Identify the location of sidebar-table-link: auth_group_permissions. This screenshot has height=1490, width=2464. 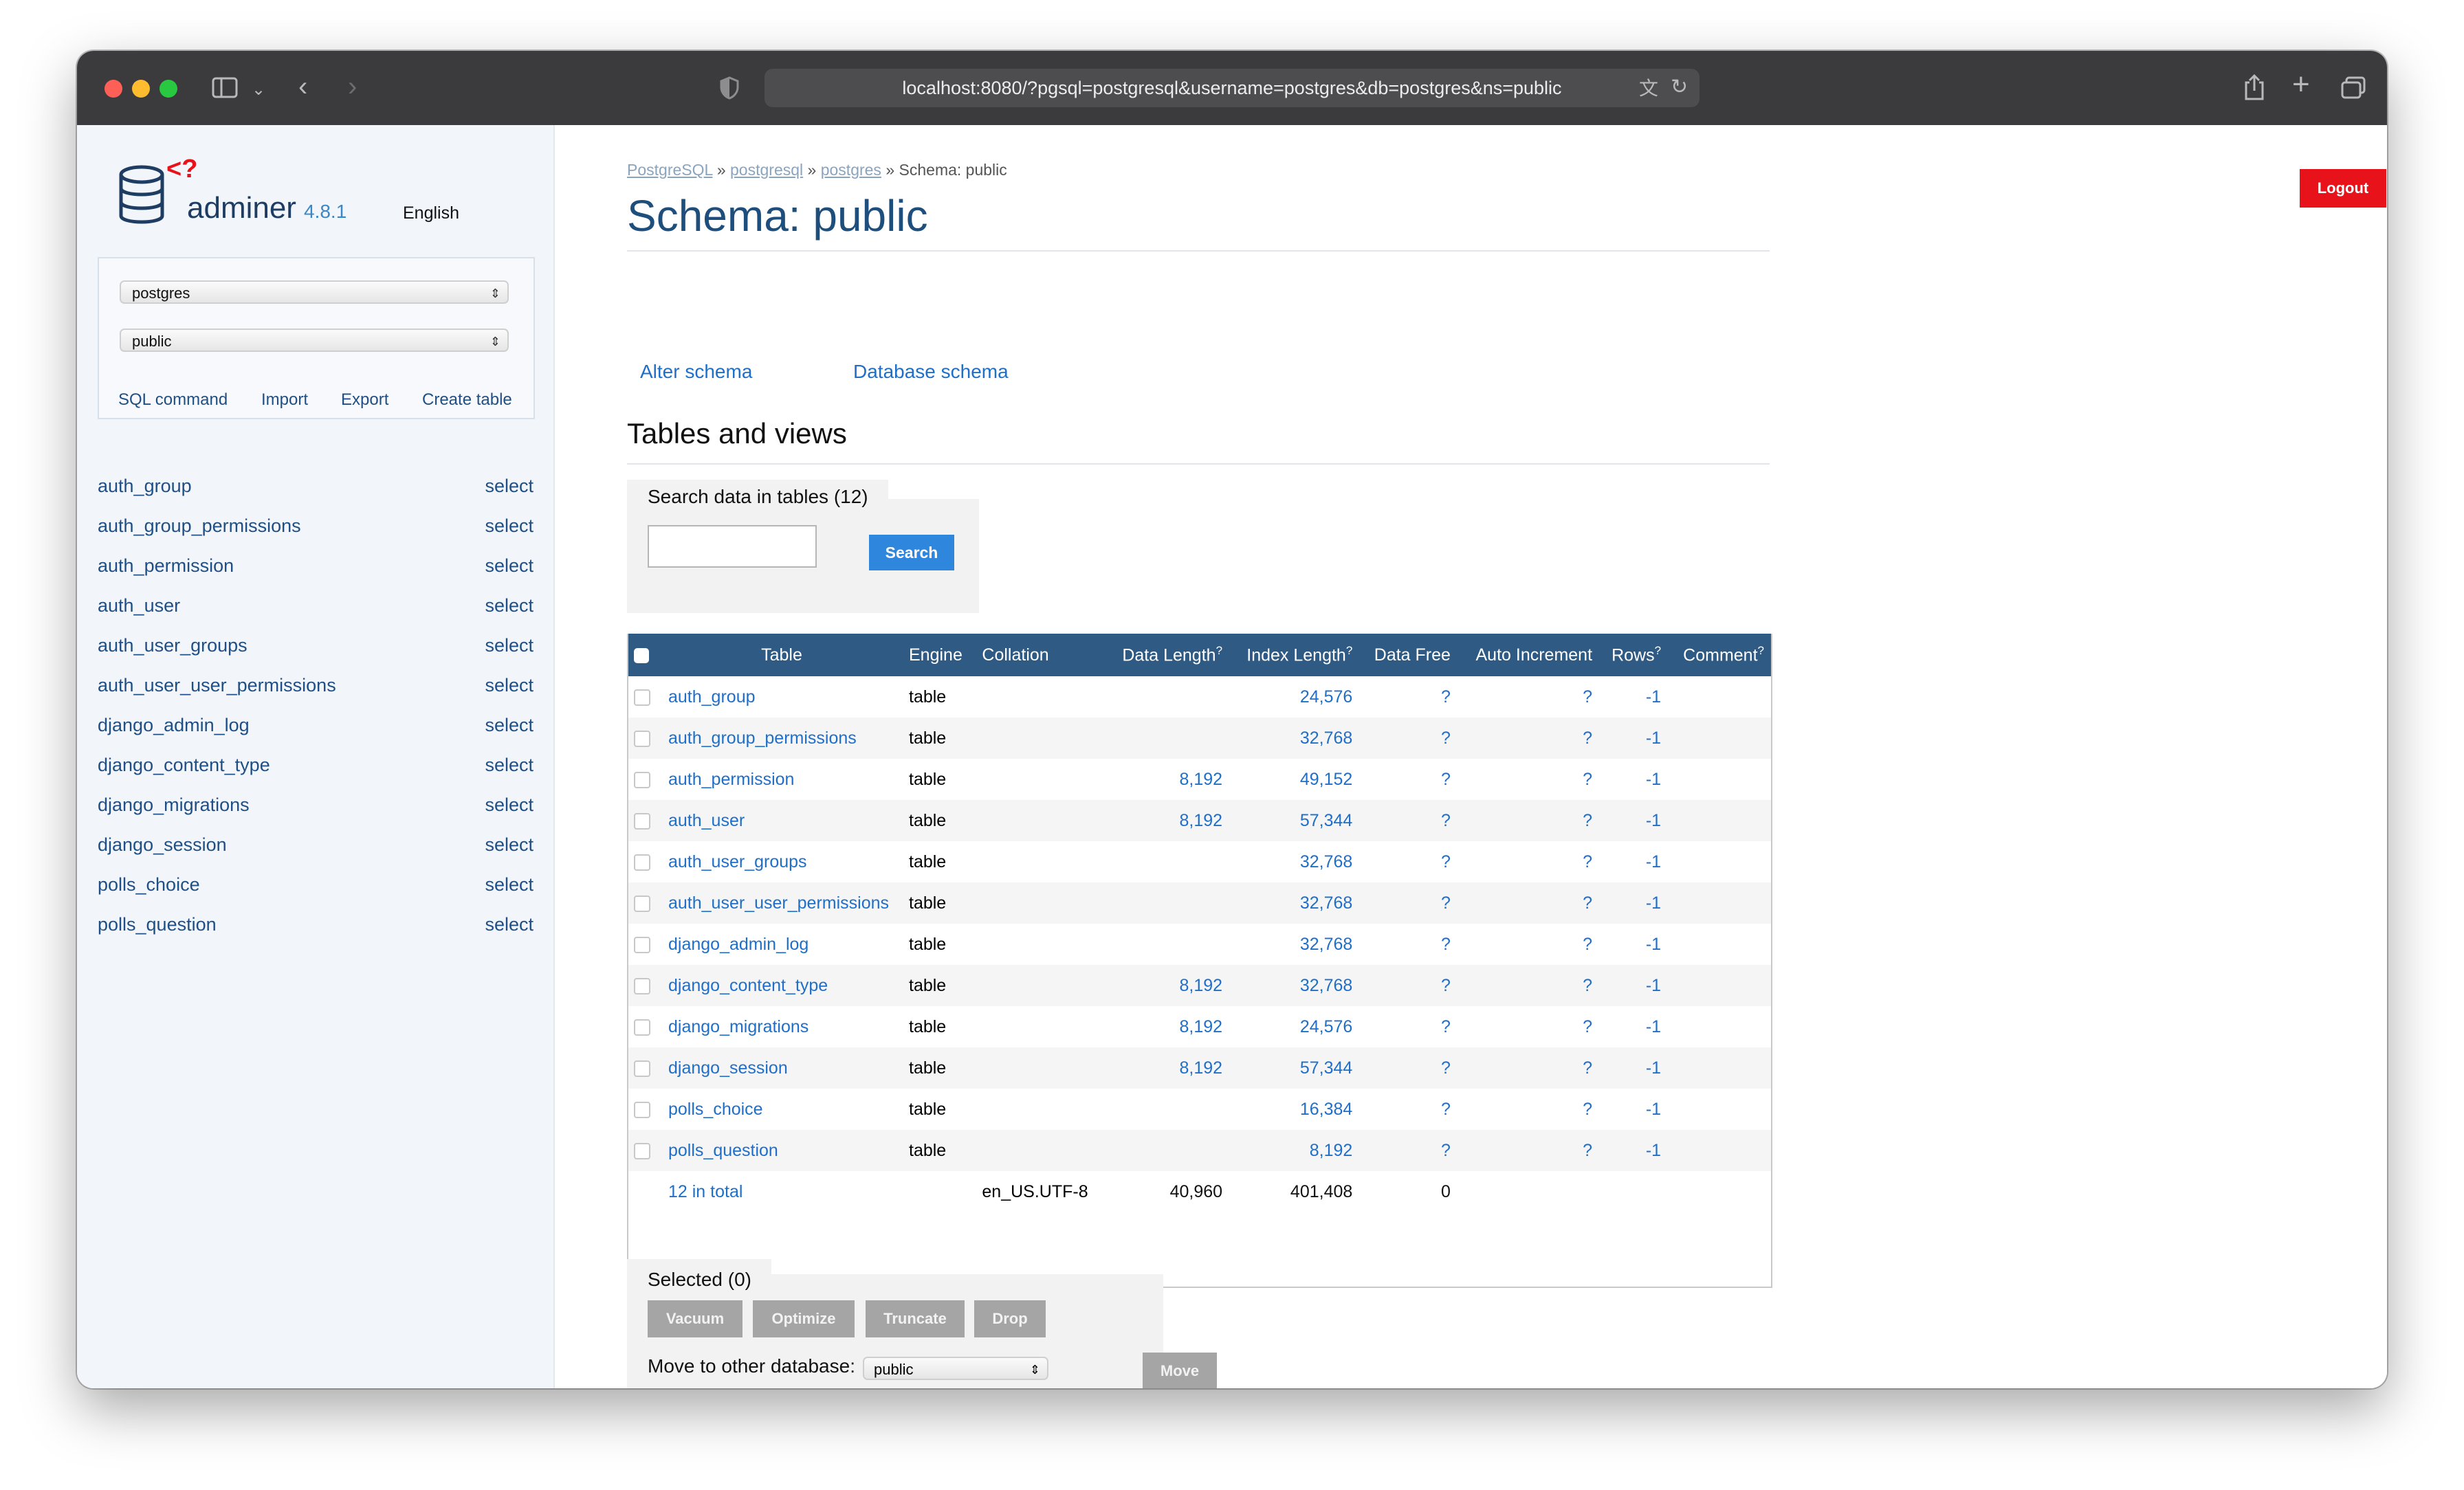
(199, 526).